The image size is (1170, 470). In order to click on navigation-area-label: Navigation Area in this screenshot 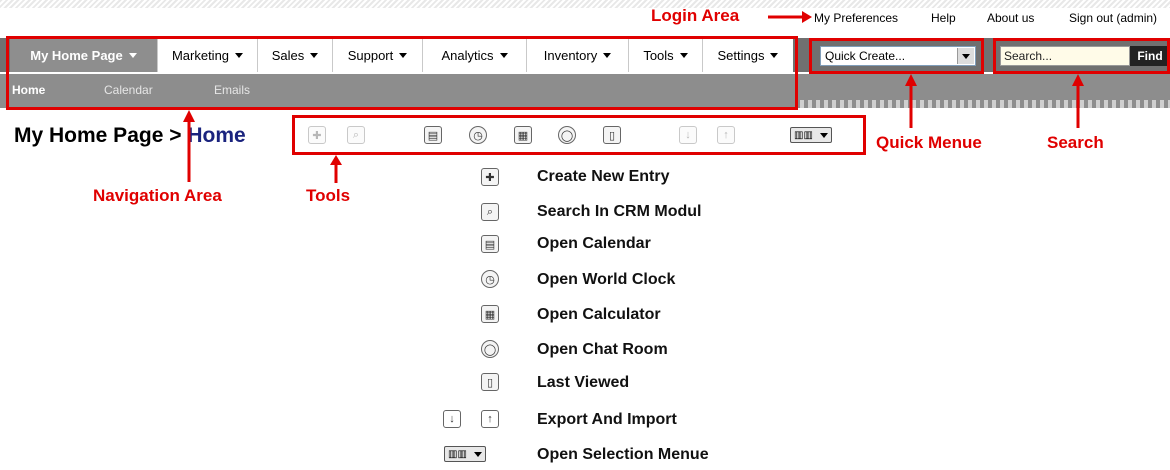, I will do `click(157, 195)`.